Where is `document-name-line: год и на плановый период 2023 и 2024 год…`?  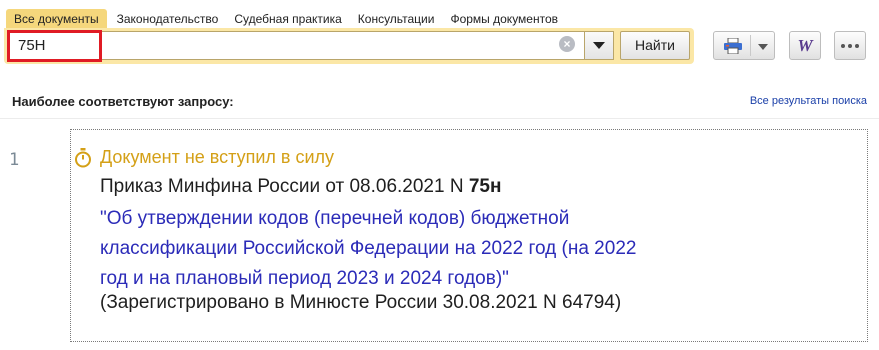
document-name-line: год и на плановый период 2023 и 2024 год… is located at coordinates (304, 278).